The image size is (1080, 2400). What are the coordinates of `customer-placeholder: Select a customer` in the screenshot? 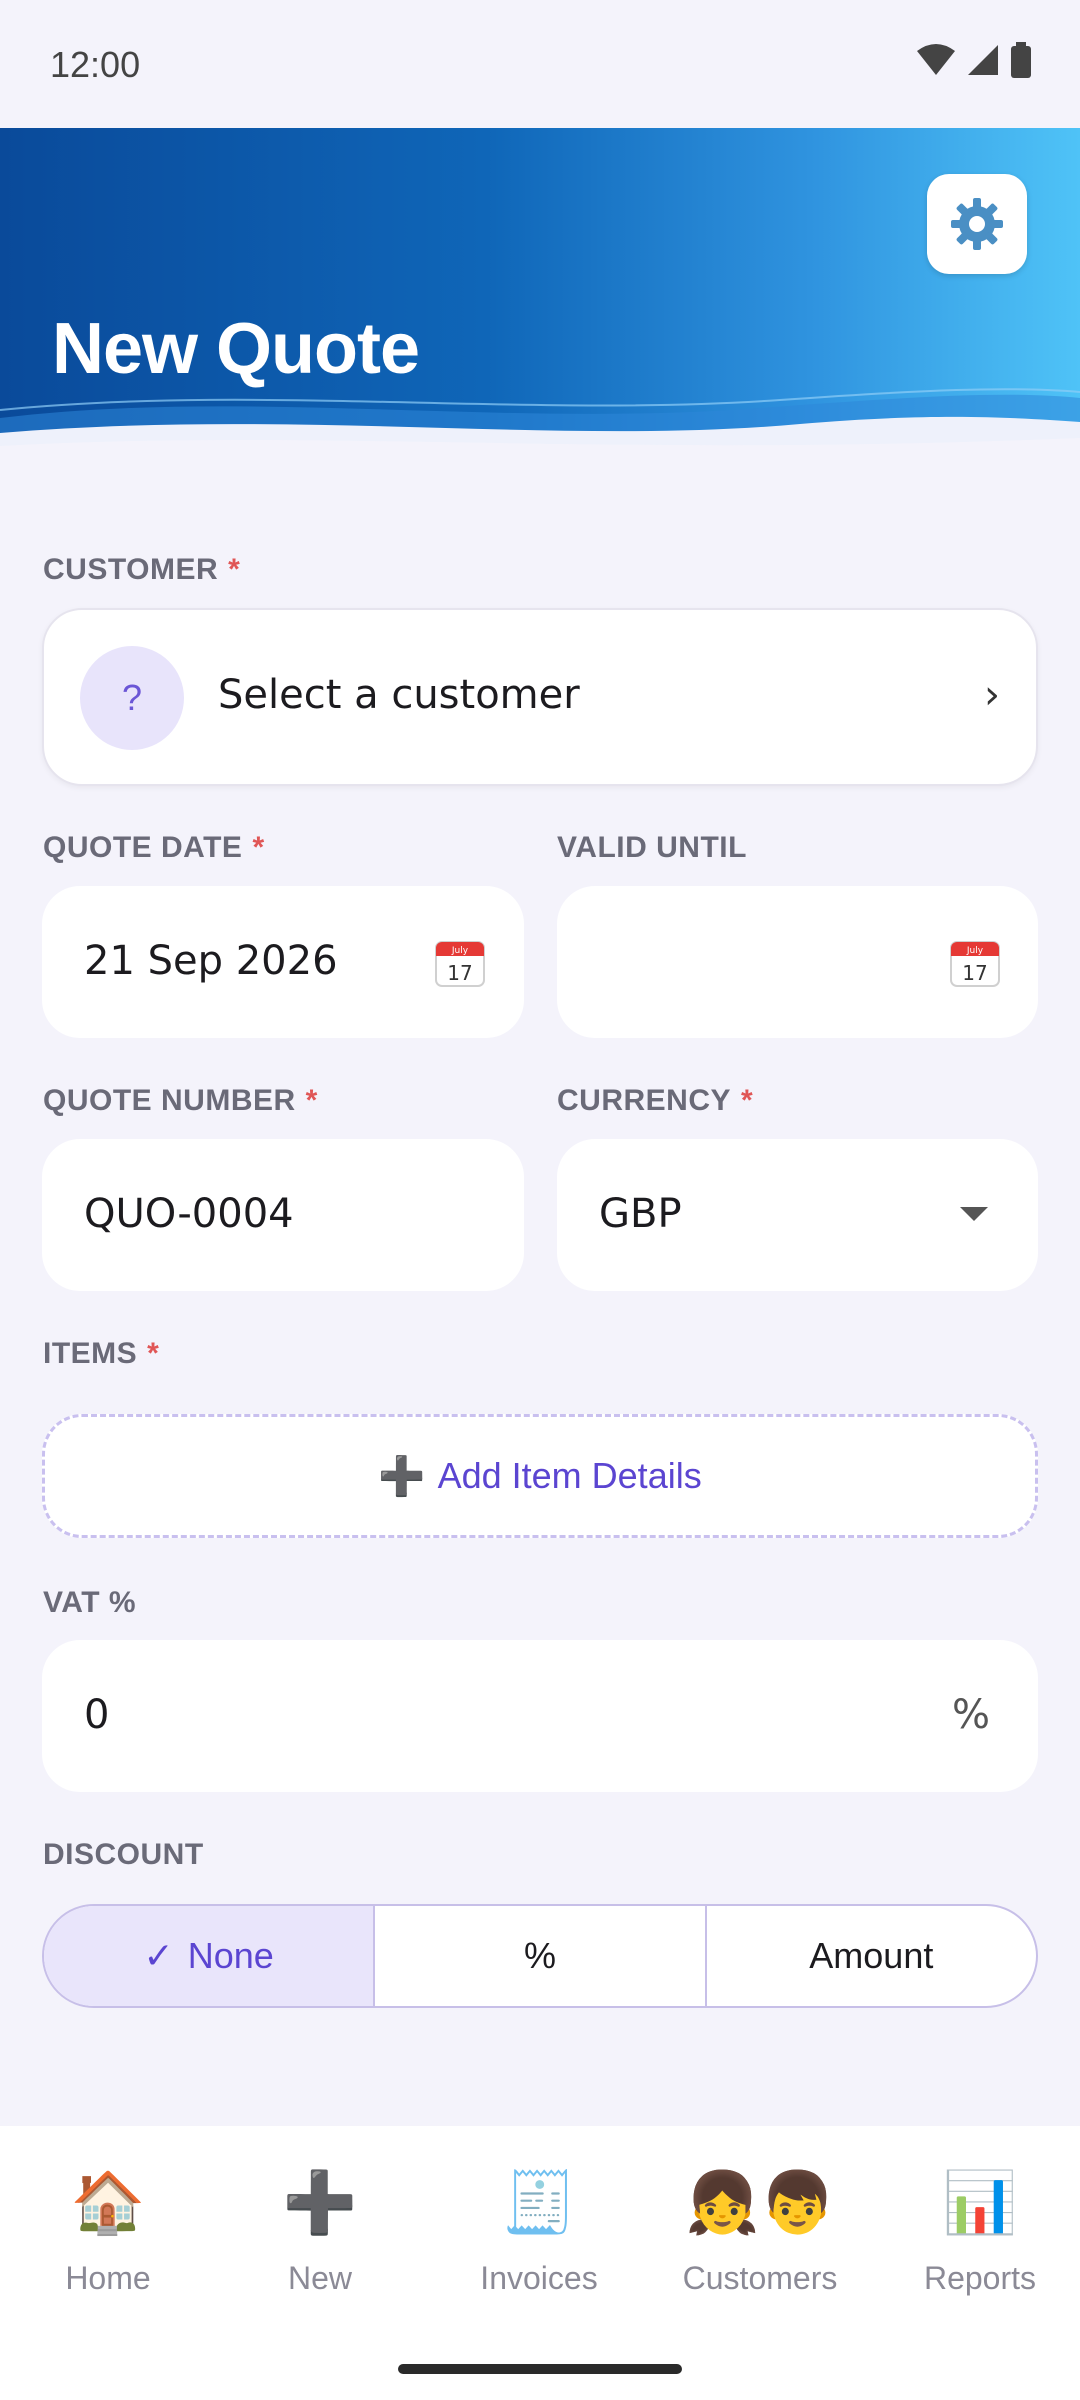 It's located at (399, 695).